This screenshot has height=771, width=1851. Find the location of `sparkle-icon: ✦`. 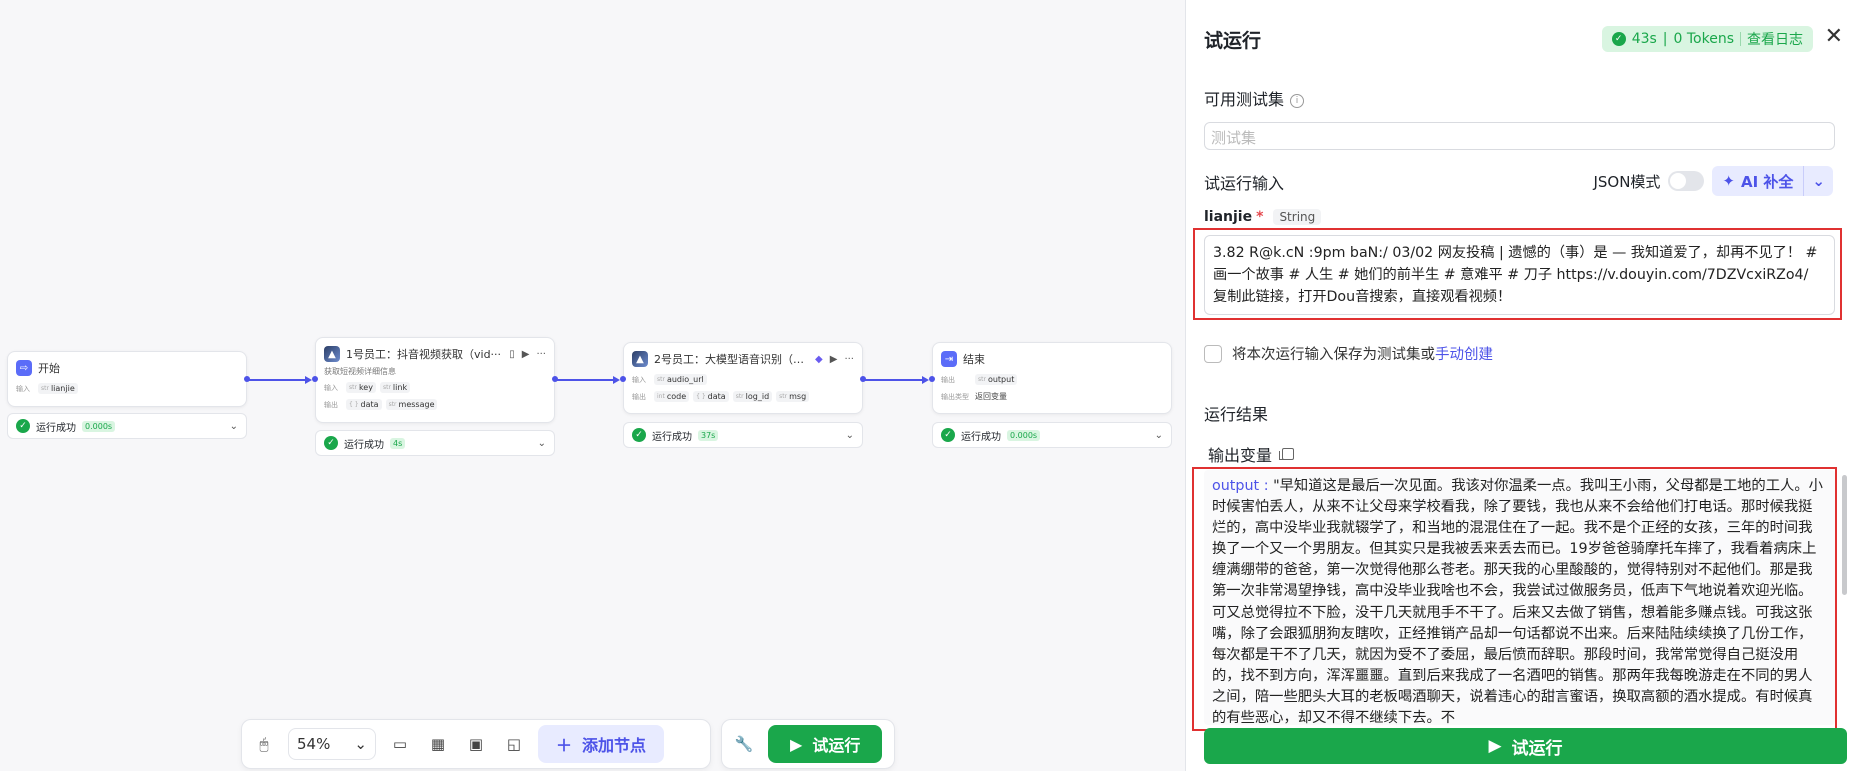

sparkle-icon: ✦ is located at coordinates (1728, 181).